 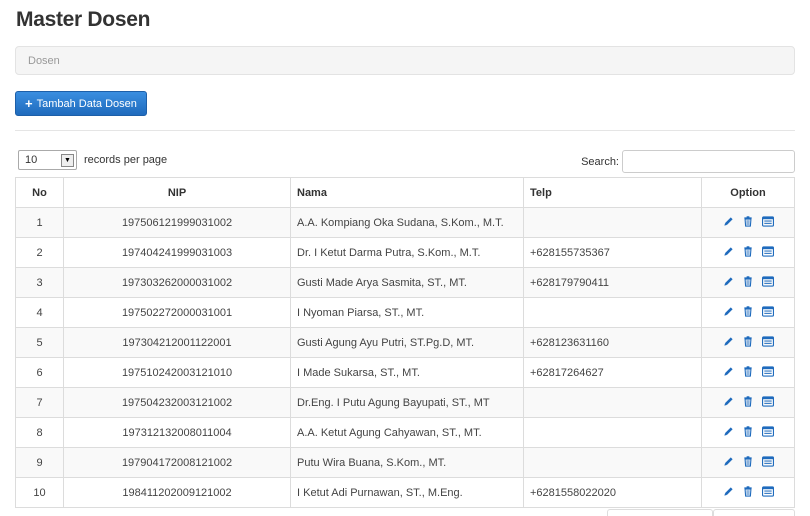 What do you see at coordinates (612, 192) in the screenshot?
I see `header-telp: Telp` at bounding box center [612, 192].